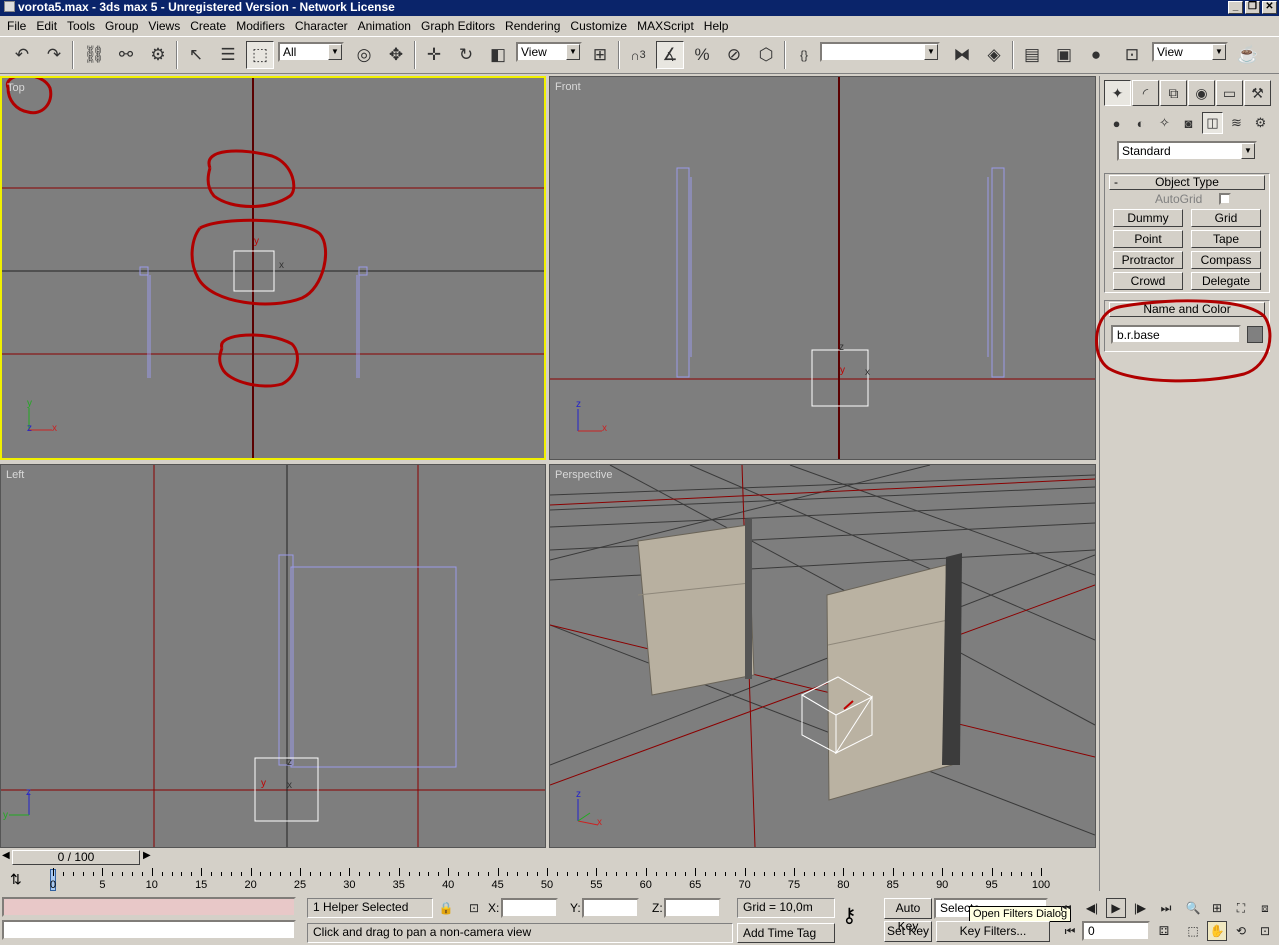 This screenshot has height=945, width=1279. I want to click on go-to-start-icon: ⏮, so click(1066, 908).